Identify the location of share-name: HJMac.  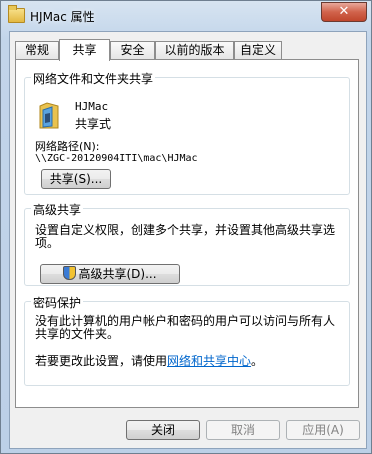
(92, 106).